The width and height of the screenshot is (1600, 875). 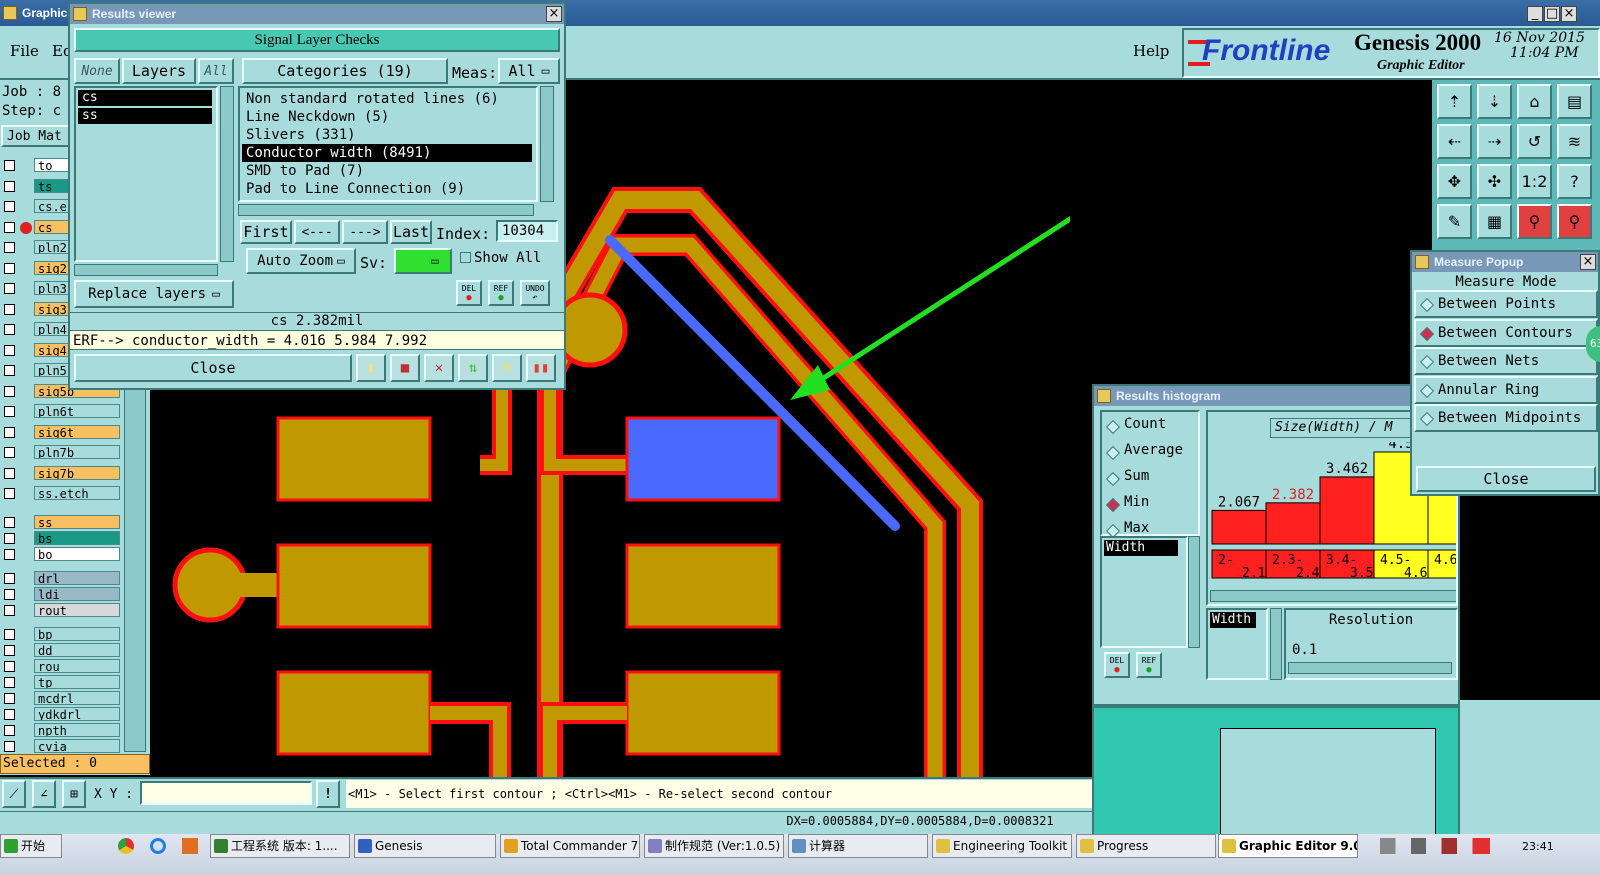 What do you see at coordinates (541, 368) in the screenshot?
I see `histogram-icon: ▮▮` at bounding box center [541, 368].